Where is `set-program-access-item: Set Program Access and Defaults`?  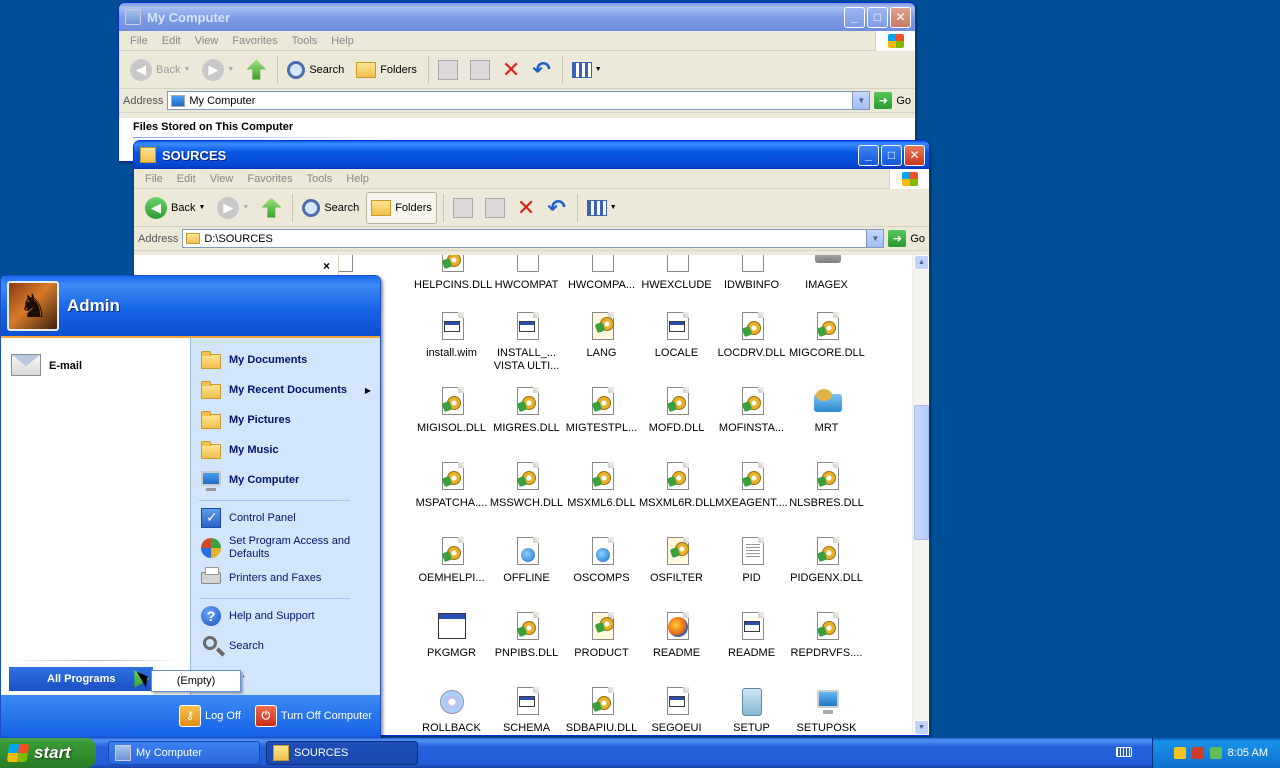 set-program-access-item: Set Program Access and Defaults is located at coordinates (274, 548).